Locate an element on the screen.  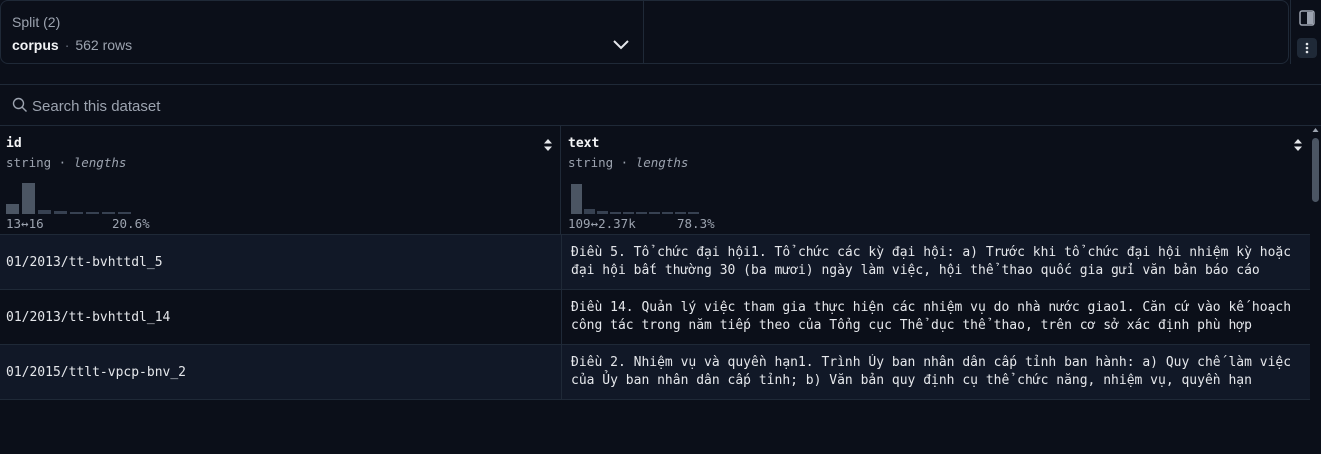
kebab-icon is located at coordinates (1307, 48).